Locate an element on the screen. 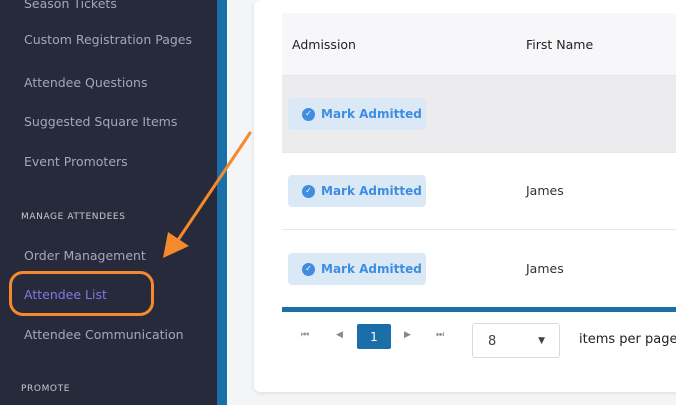  sidebar-accent-strip is located at coordinates (222, 202).